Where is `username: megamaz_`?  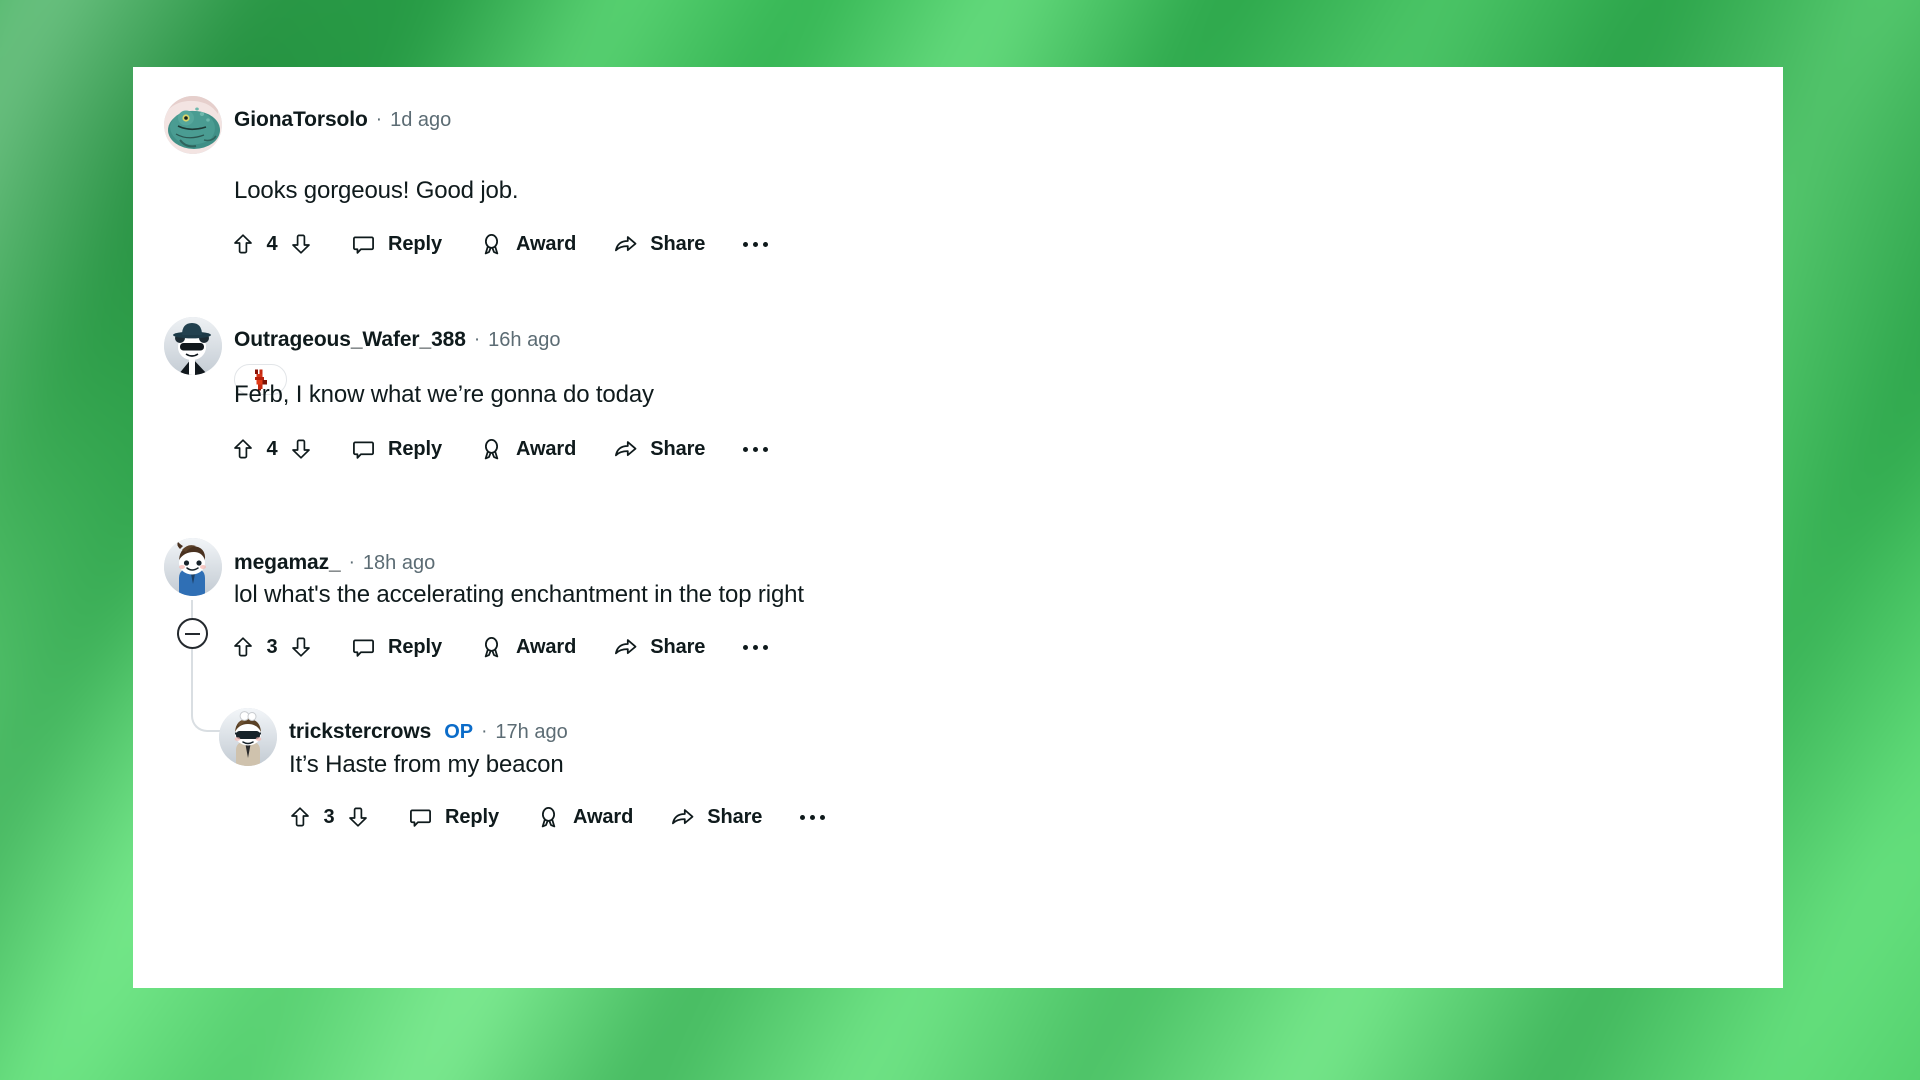 username: megamaz_ is located at coordinates (287, 563).